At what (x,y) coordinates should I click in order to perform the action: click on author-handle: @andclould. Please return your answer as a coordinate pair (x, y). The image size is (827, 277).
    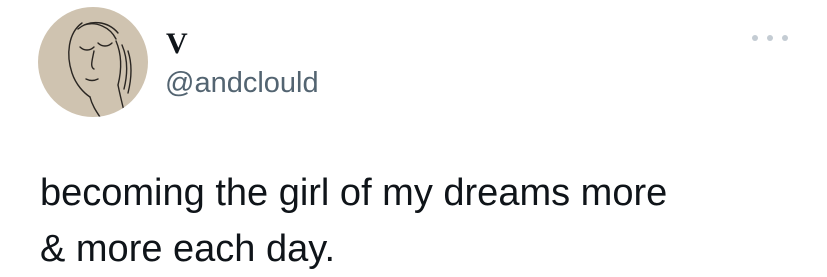
    Looking at the image, I should click on (242, 83).